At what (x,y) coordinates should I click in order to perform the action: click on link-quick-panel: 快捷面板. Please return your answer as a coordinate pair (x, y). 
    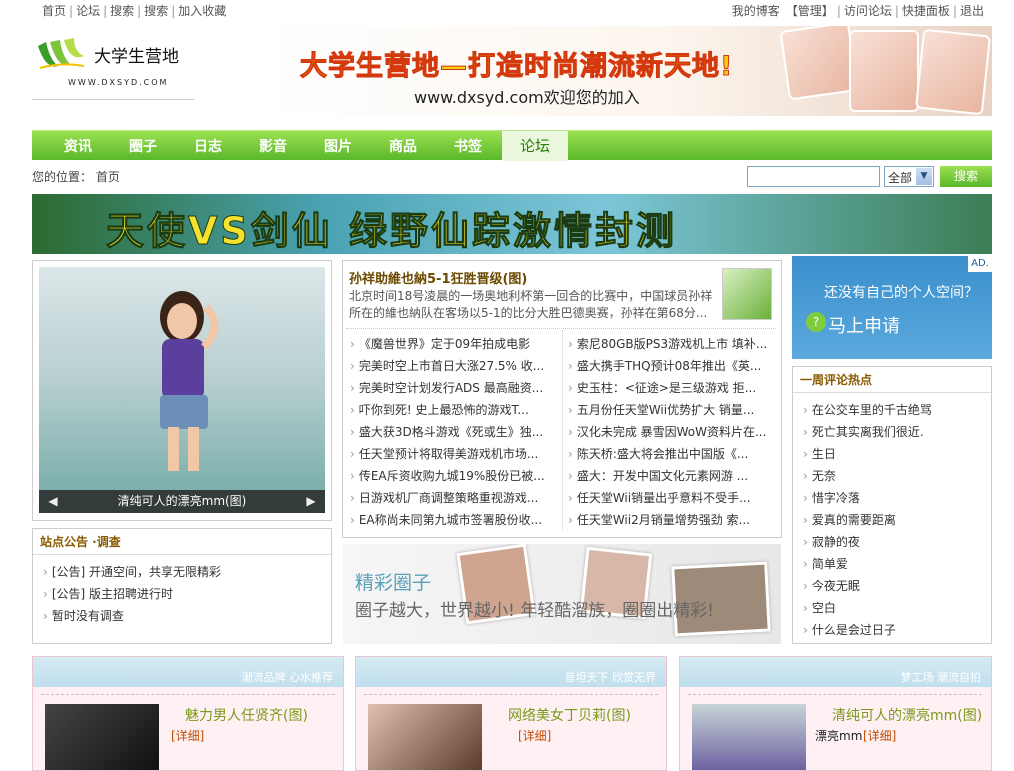
    Looking at the image, I should click on (926, 11).